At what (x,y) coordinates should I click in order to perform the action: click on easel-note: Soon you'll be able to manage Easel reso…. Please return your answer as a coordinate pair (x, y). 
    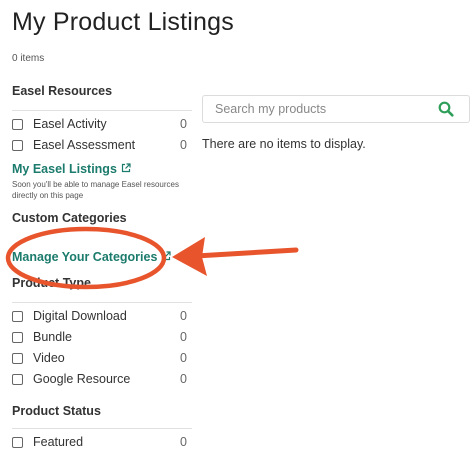
    Looking at the image, I should click on (95, 190).